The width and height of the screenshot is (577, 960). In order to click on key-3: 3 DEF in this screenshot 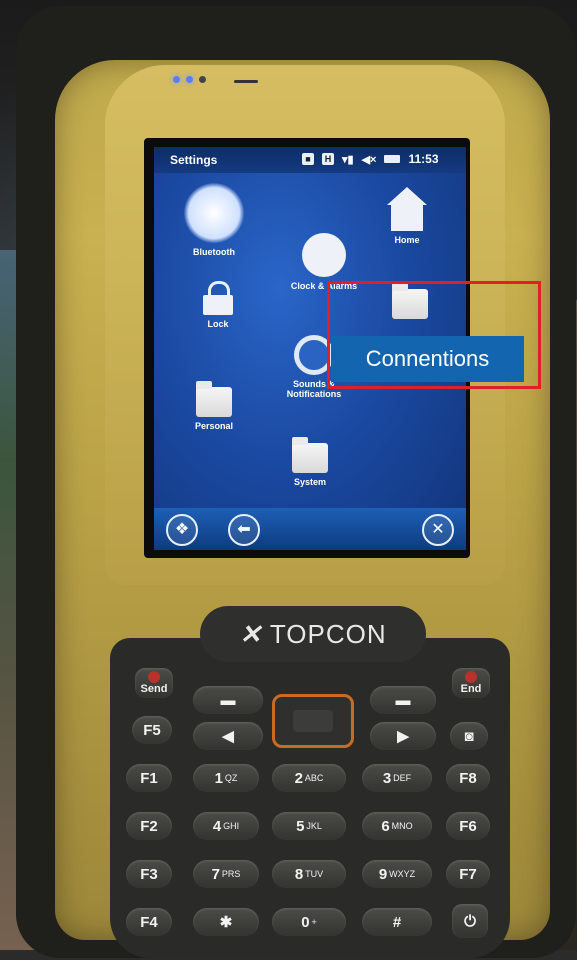, I will do `click(397, 778)`.